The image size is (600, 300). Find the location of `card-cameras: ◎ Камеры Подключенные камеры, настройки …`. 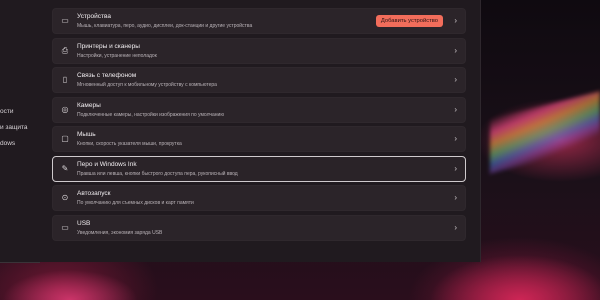

card-cameras: ◎ Камеры Подключенные камеры, настройки … is located at coordinates (259, 109).